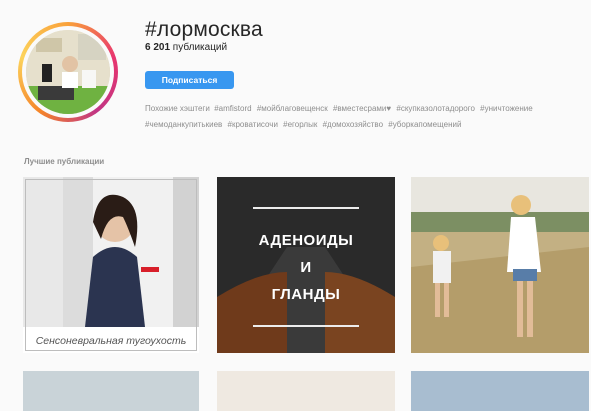  I want to click on related-hashtag: #уборкапомещений, so click(424, 124).